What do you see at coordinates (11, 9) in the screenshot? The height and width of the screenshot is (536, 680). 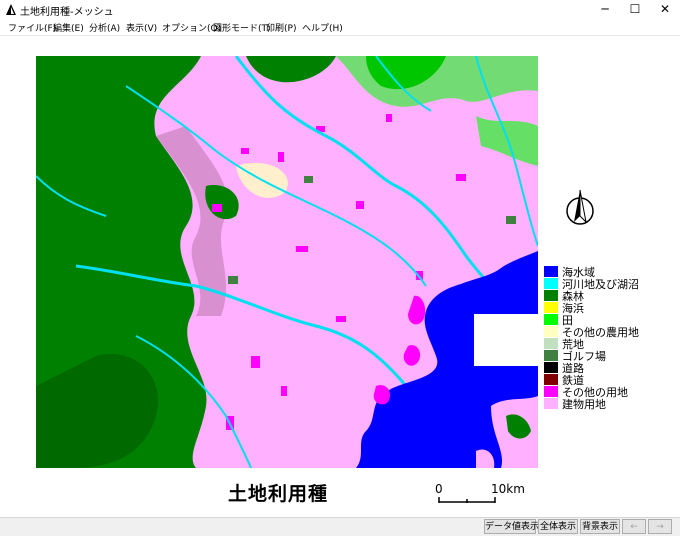 I see `sail-app-icon` at bounding box center [11, 9].